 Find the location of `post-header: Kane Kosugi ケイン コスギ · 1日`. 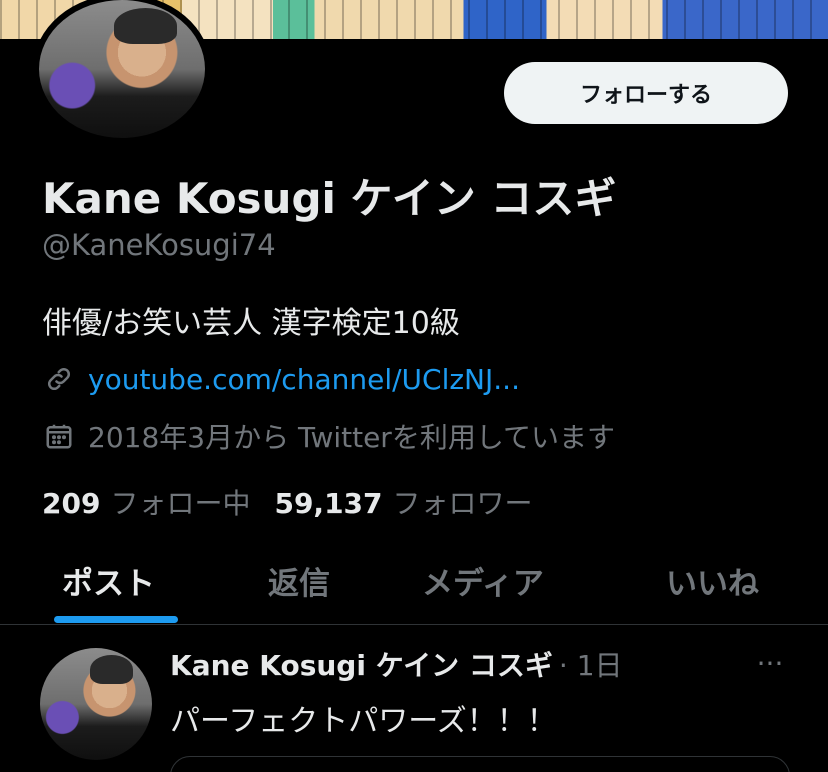

post-header: Kane Kosugi ケイン コスギ · 1日 is located at coordinates (396, 664).